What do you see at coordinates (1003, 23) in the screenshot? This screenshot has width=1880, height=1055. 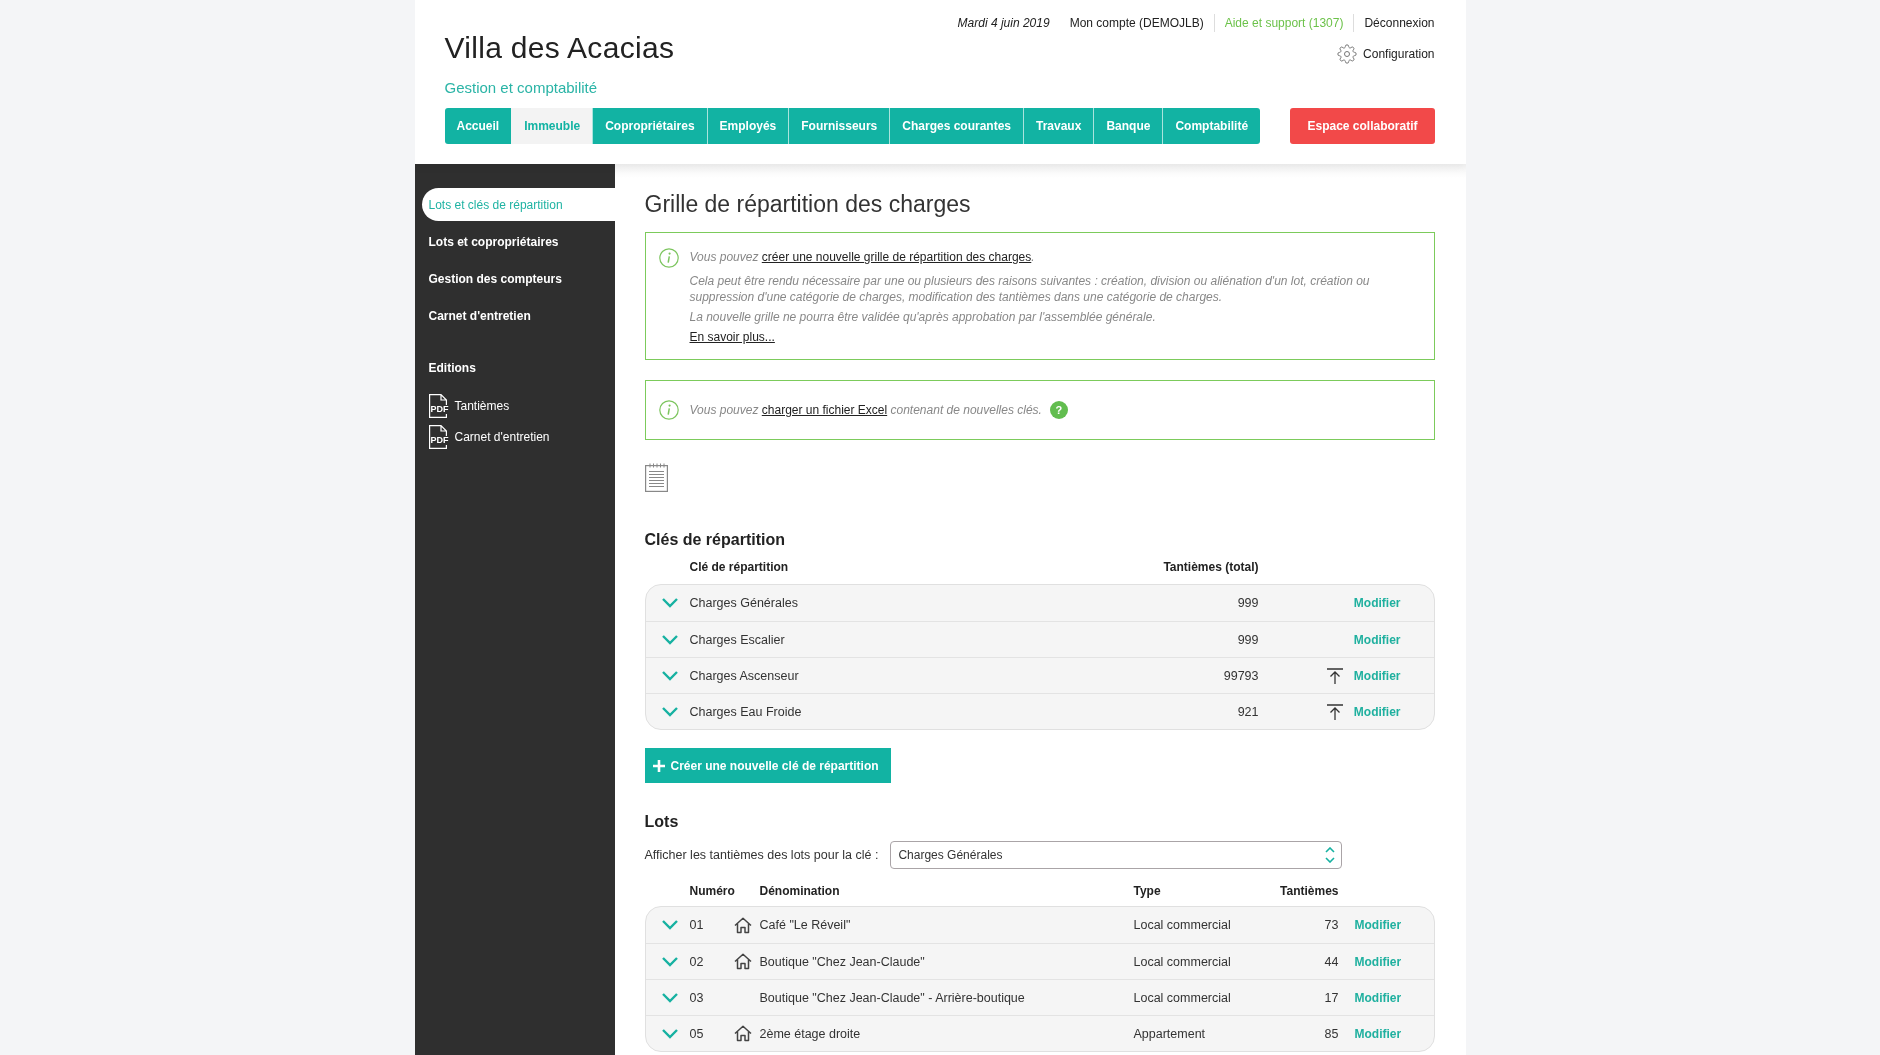 I see `date-text: Mardi 4 juin 2019` at bounding box center [1003, 23].